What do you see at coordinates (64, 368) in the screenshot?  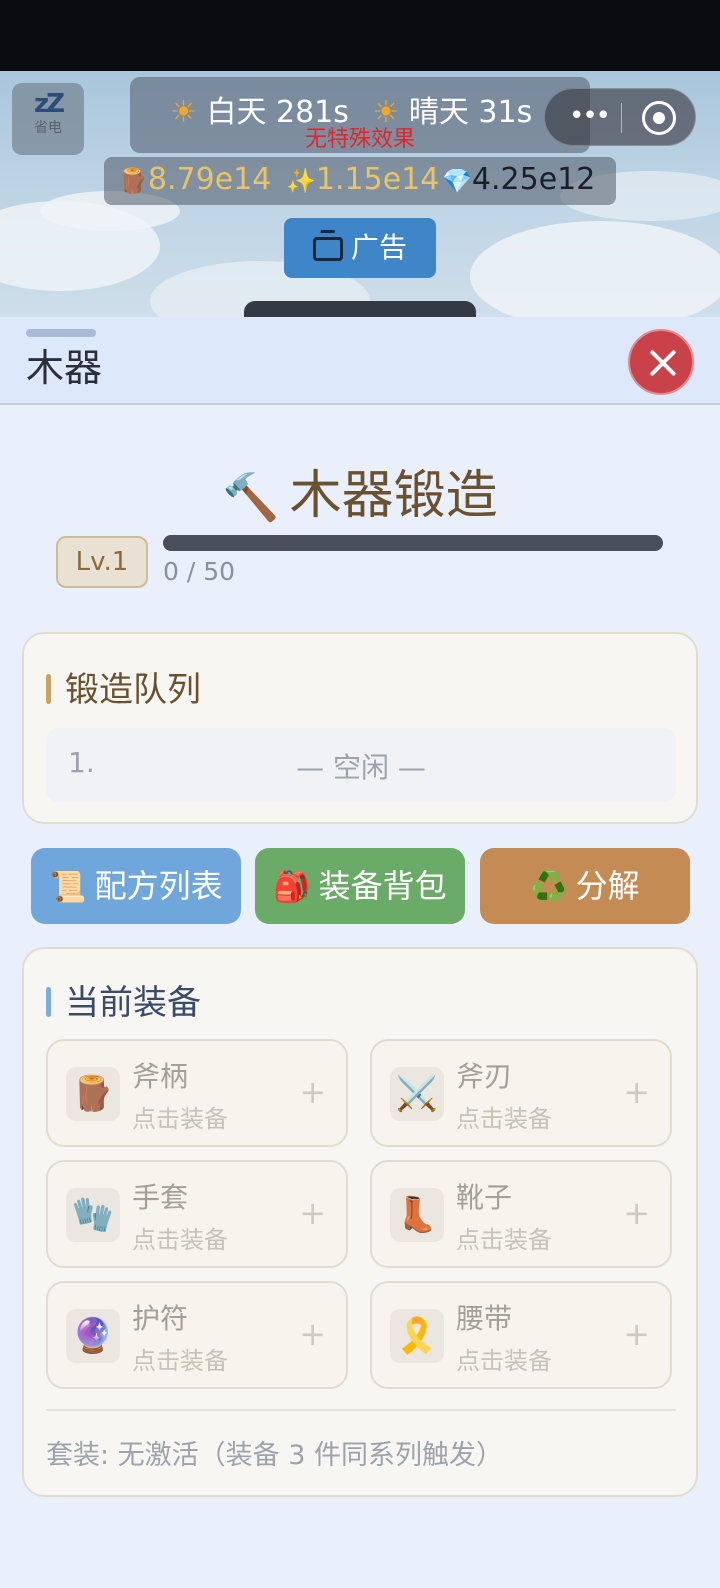 I see `sheet-title: 木器` at bounding box center [64, 368].